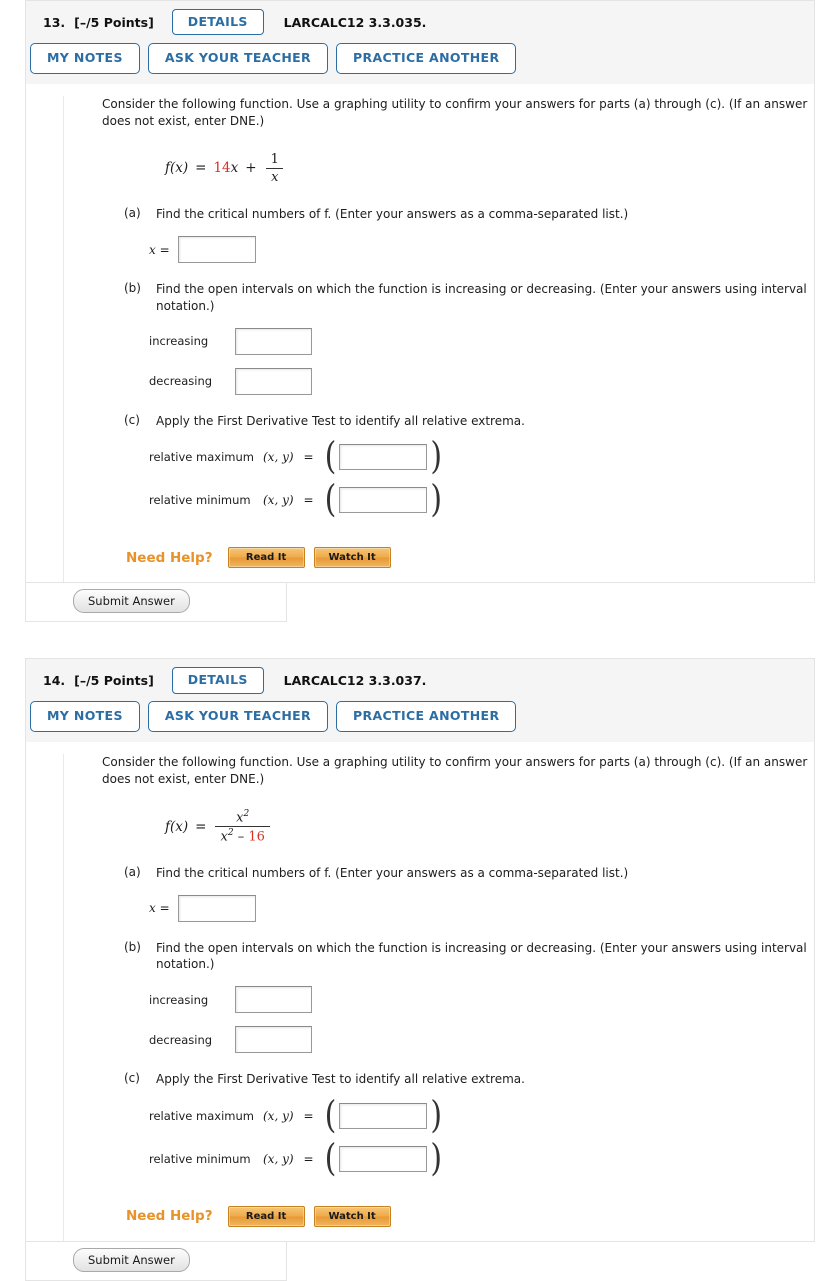 This screenshot has height=1281, width=828. What do you see at coordinates (132, 946) in the screenshot?
I see `part-label: (b)` at bounding box center [132, 946].